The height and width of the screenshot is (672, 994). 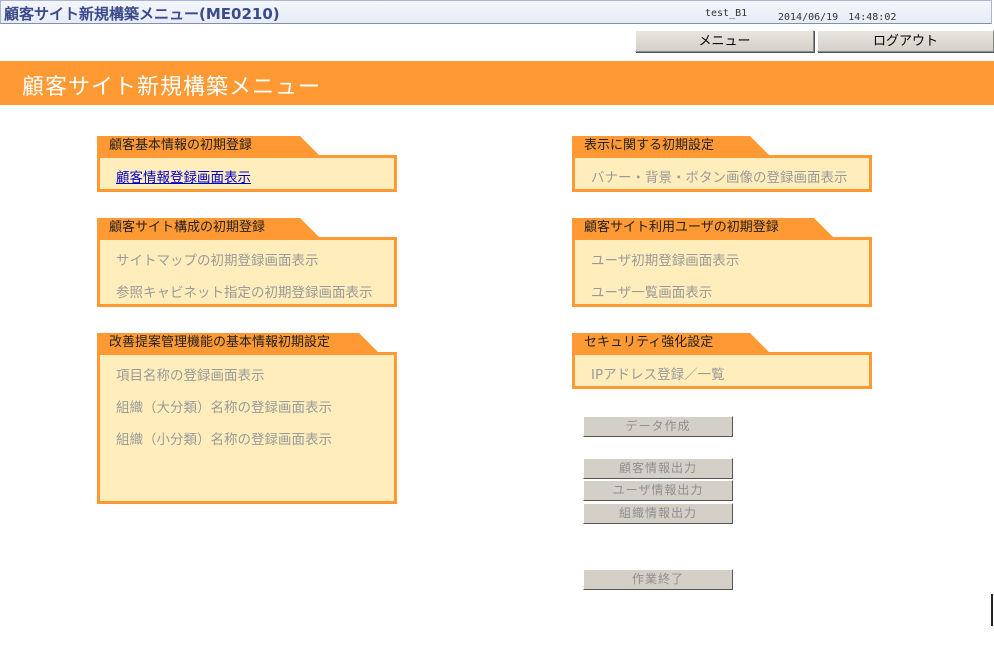 What do you see at coordinates (247, 272) in the screenshot?
I see `section-panel-site-structure: サイトマップの初期登録画面表示 参照キャビネット指定の初期登録画面表示` at bounding box center [247, 272].